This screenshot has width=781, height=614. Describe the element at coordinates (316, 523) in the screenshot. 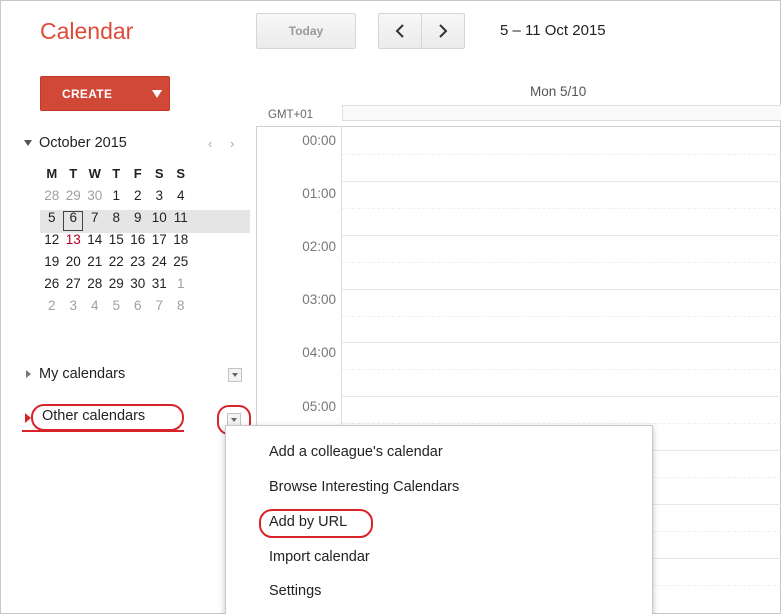

I see `annotation-highlight-add-by-url` at that location.